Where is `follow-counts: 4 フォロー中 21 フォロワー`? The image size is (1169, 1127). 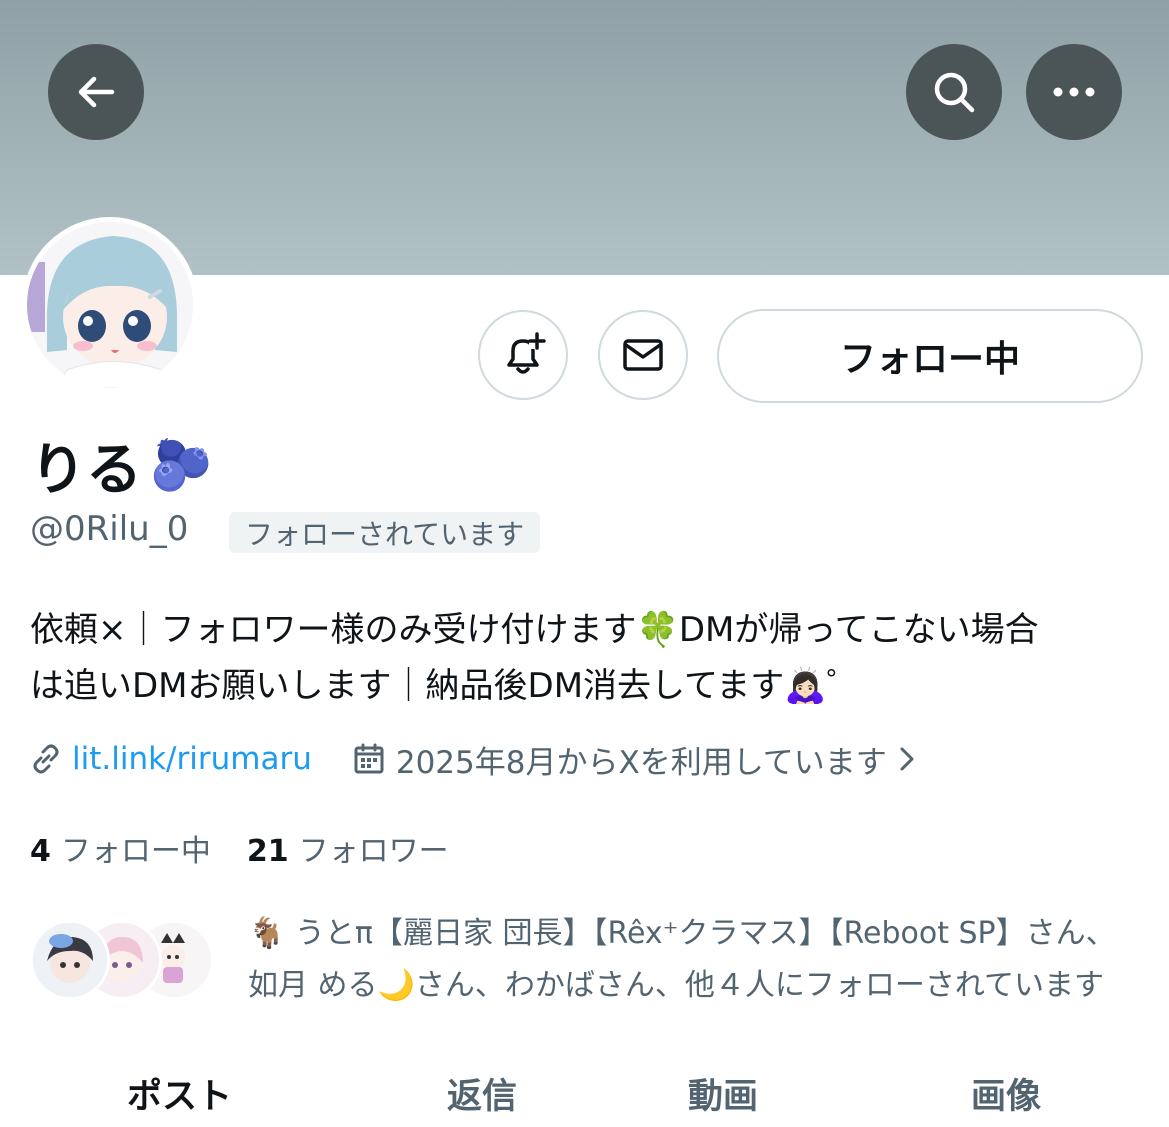 follow-counts: 4 フォロー中 21 フォロワー is located at coordinates (239, 848).